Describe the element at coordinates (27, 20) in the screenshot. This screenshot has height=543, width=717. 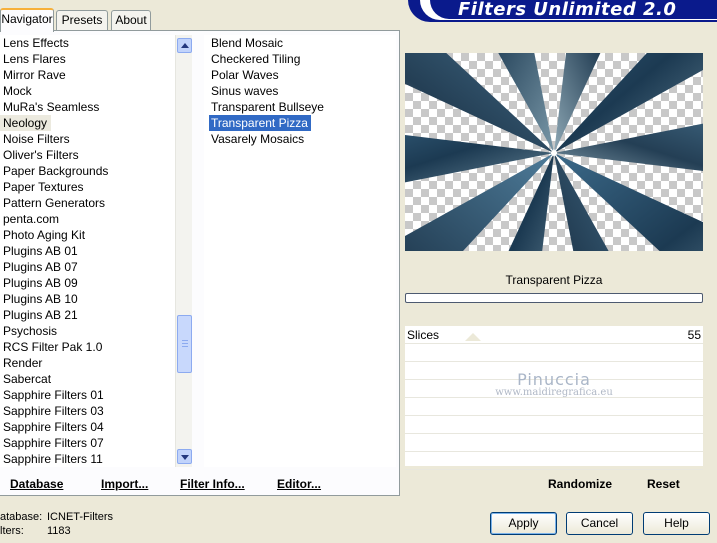
I see `tab-navigator: Navigator` at that location.